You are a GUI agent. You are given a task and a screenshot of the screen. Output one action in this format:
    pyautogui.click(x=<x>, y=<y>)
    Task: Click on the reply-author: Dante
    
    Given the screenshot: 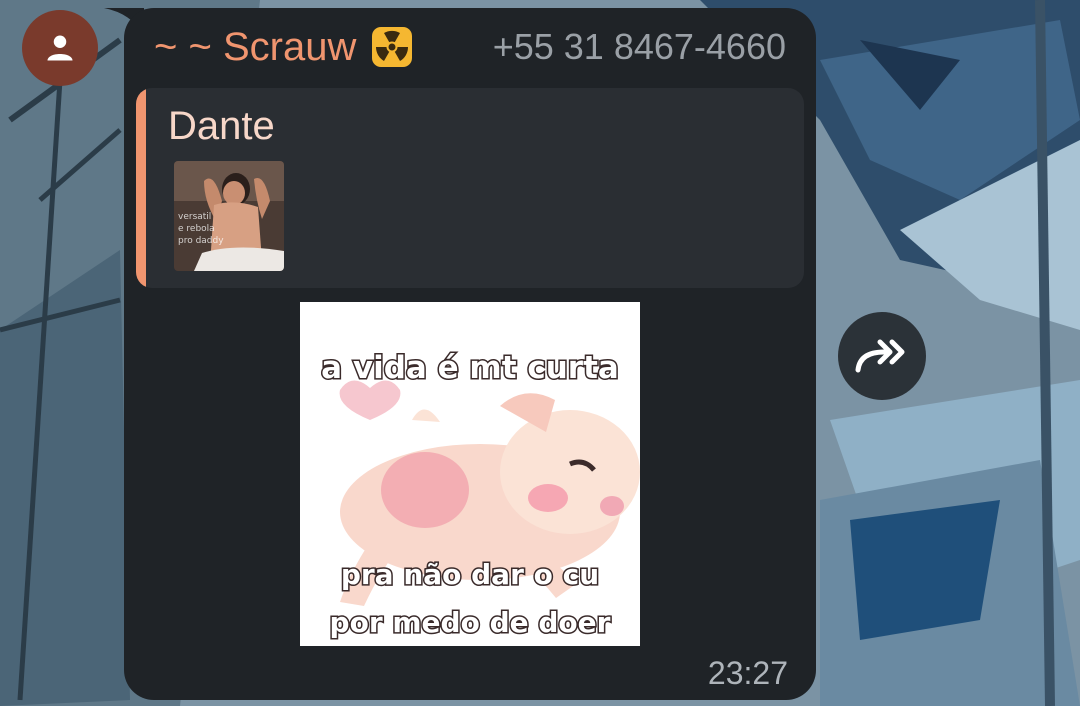 What is the action you would take?
    pyautogui.click(x=221, y=126)
    